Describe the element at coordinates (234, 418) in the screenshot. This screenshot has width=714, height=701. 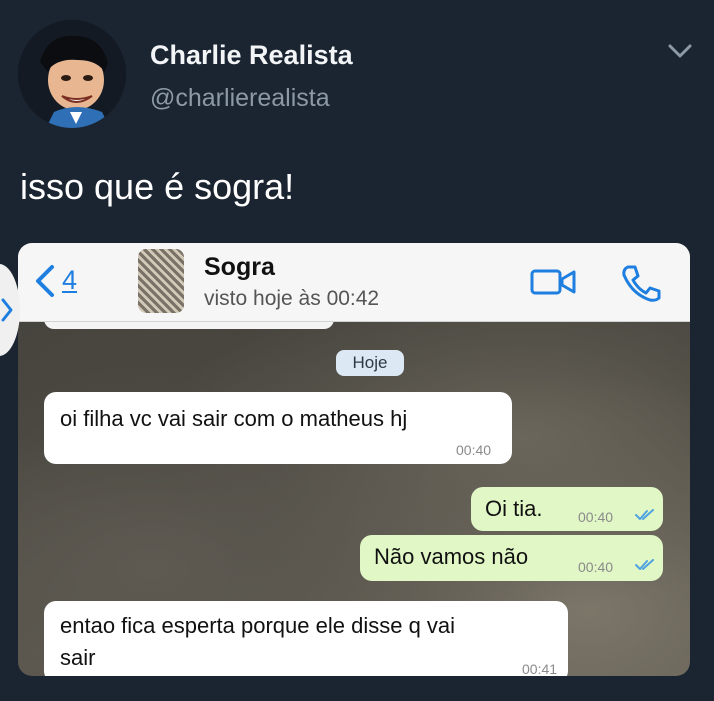
I see `message-text: oi filha vc vai sair com o matheus hj` at that location.